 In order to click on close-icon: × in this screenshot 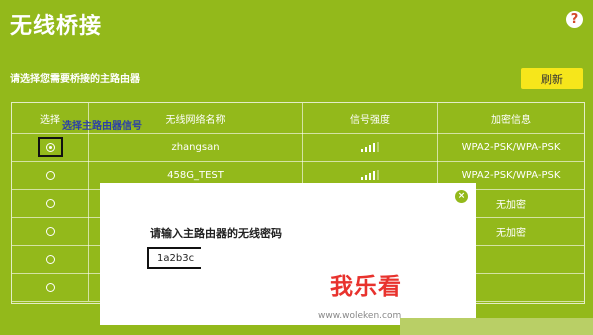, I will do `click(461, 196)`.